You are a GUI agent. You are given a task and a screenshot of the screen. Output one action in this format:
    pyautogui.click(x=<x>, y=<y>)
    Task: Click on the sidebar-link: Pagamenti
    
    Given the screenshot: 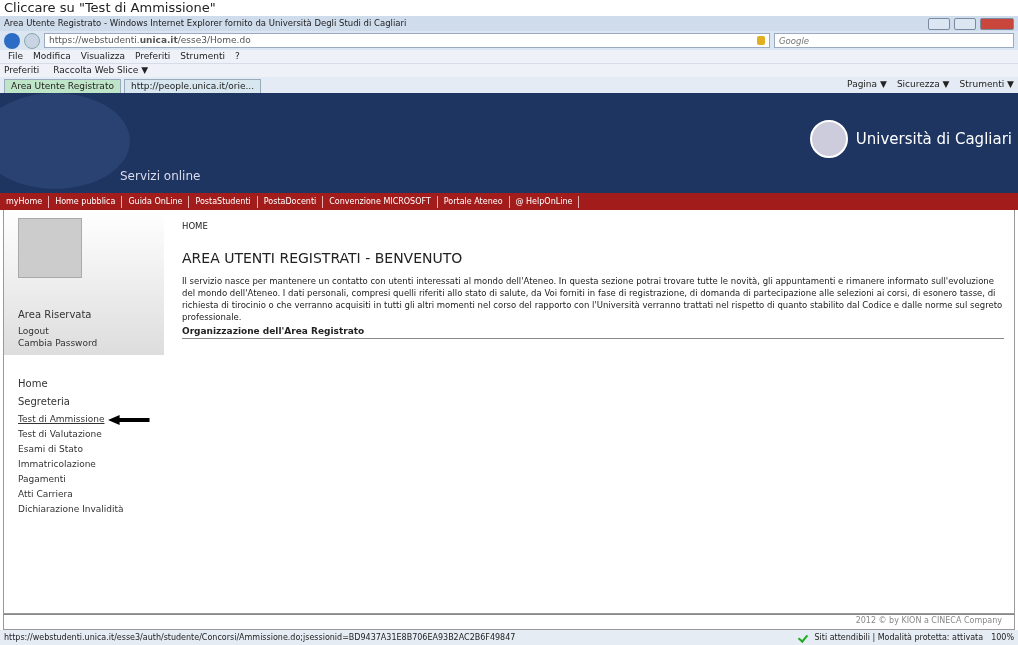 What is the action you would take?
    pyautogui.click(x=42, y=479)
    